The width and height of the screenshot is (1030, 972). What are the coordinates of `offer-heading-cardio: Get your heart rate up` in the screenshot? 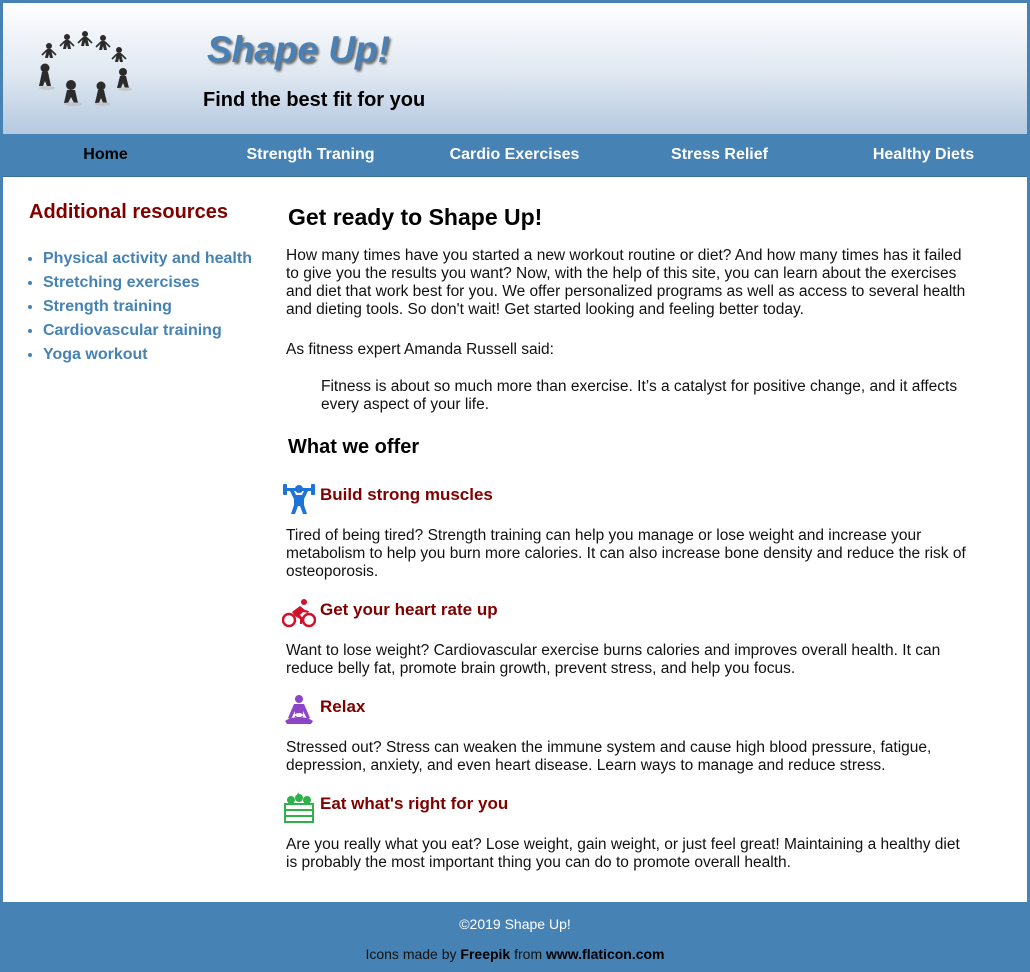 It's located at (409, 609).